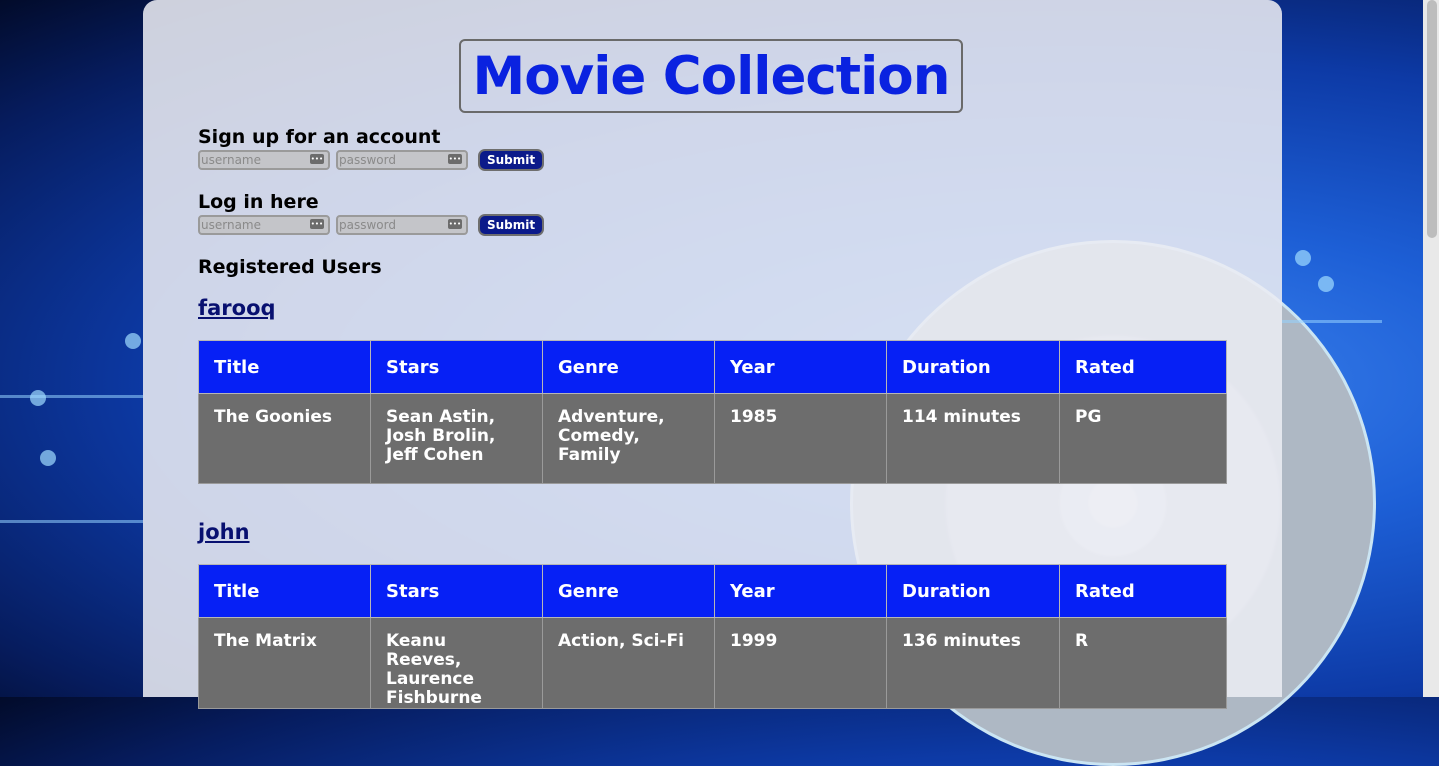  What do you see at coordinates (224, 532) in the screenshot?
I see `user-link-john: john` at bounding box center [224, 532].